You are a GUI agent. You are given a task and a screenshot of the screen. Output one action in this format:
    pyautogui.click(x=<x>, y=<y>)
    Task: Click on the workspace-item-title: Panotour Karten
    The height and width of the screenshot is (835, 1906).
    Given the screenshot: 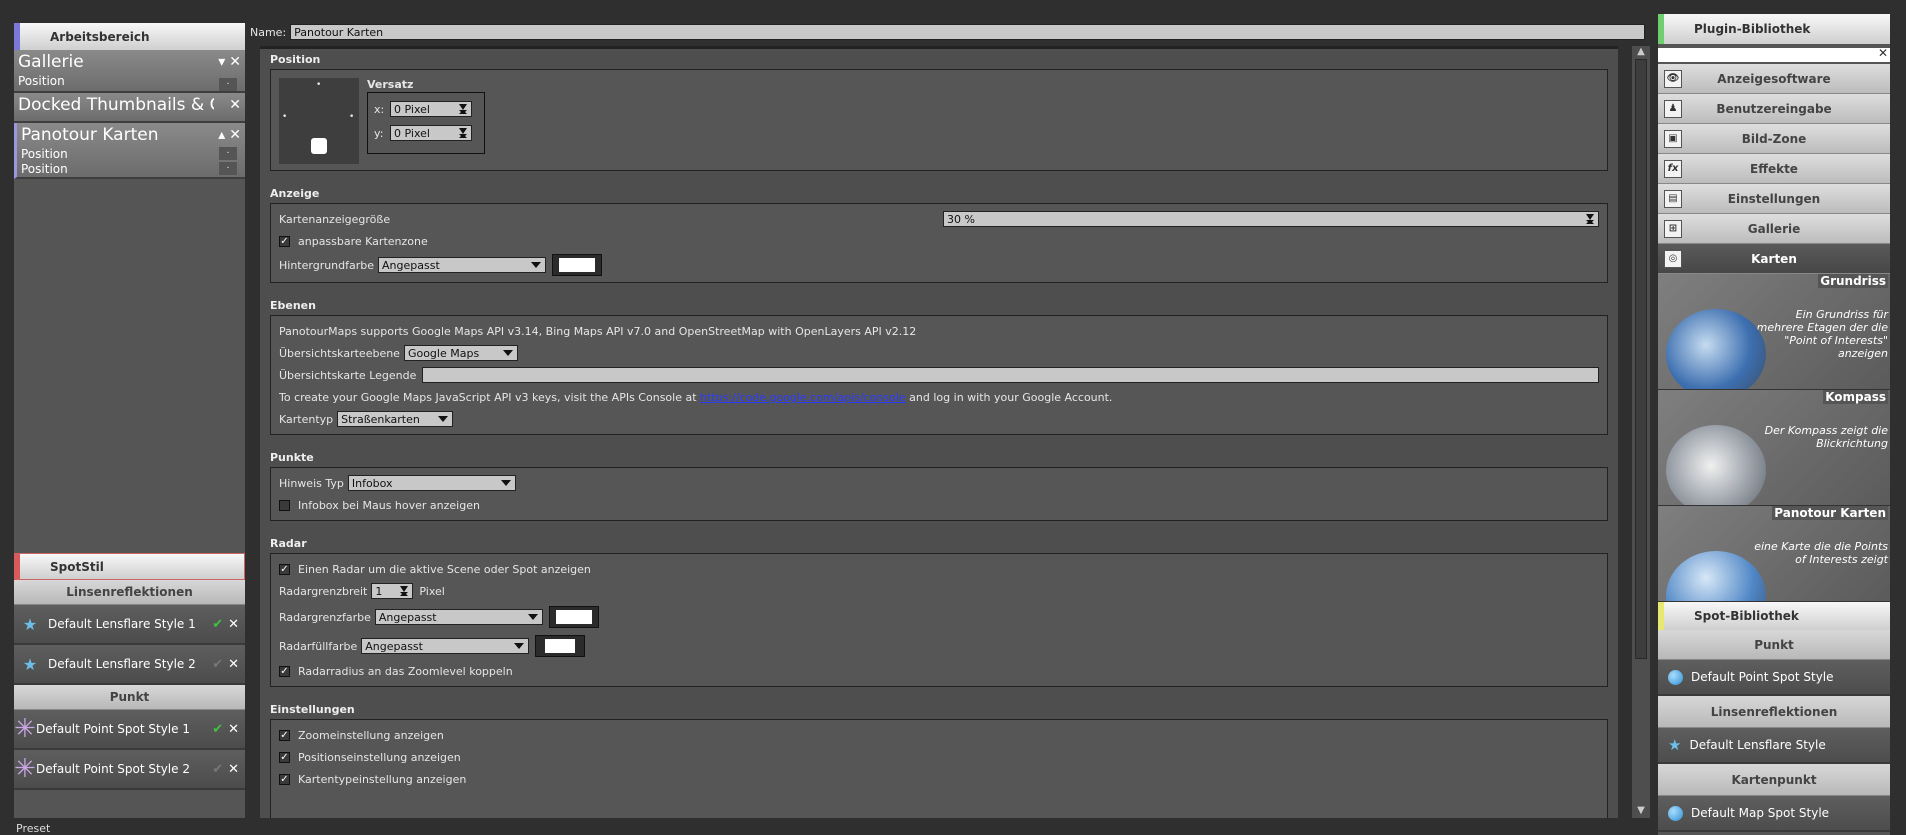 What is the action you would take?
    pyautogui.click(x=90, y=135)
    